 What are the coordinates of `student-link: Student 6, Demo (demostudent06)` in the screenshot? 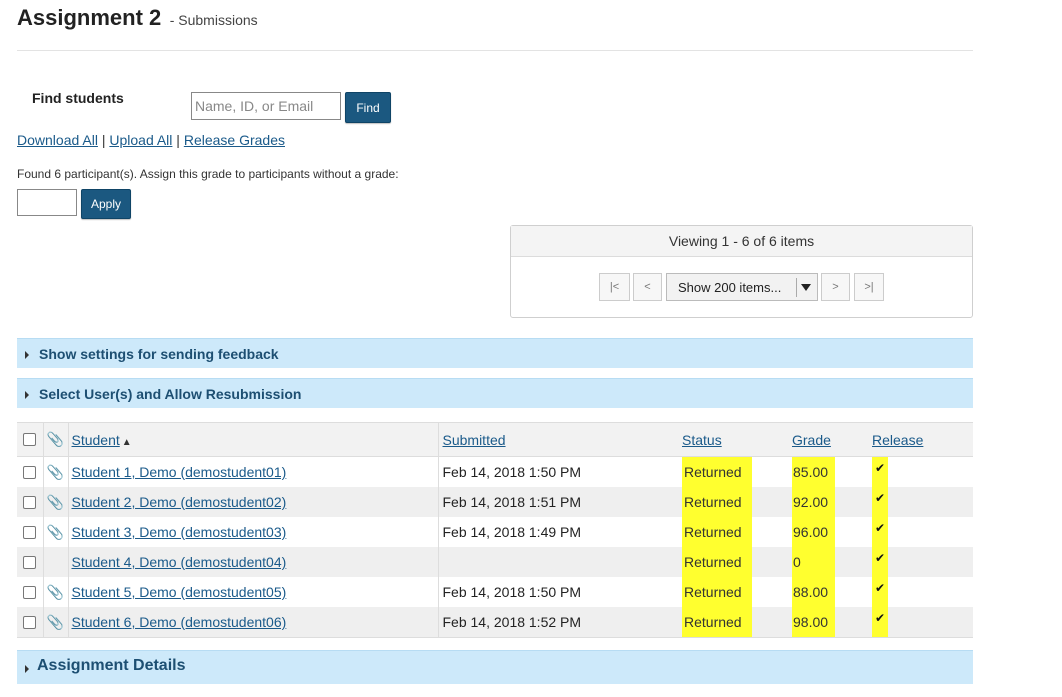 It's located at (179, 622).